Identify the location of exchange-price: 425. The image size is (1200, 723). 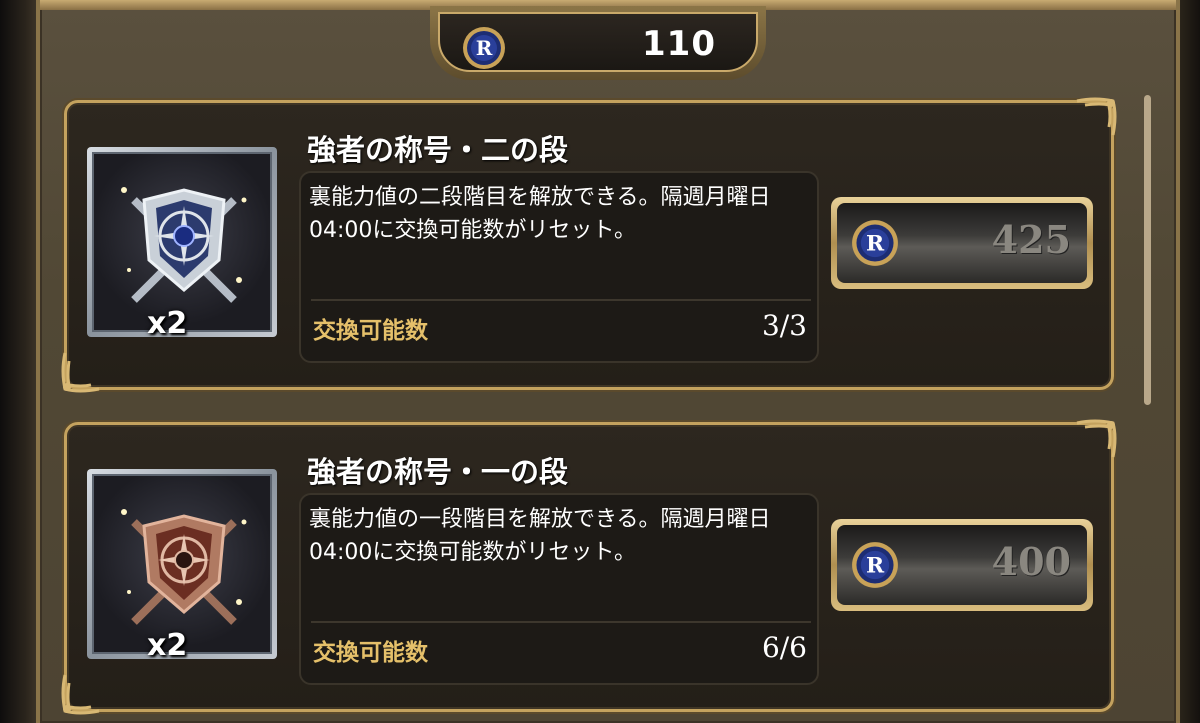
(1031, 239).